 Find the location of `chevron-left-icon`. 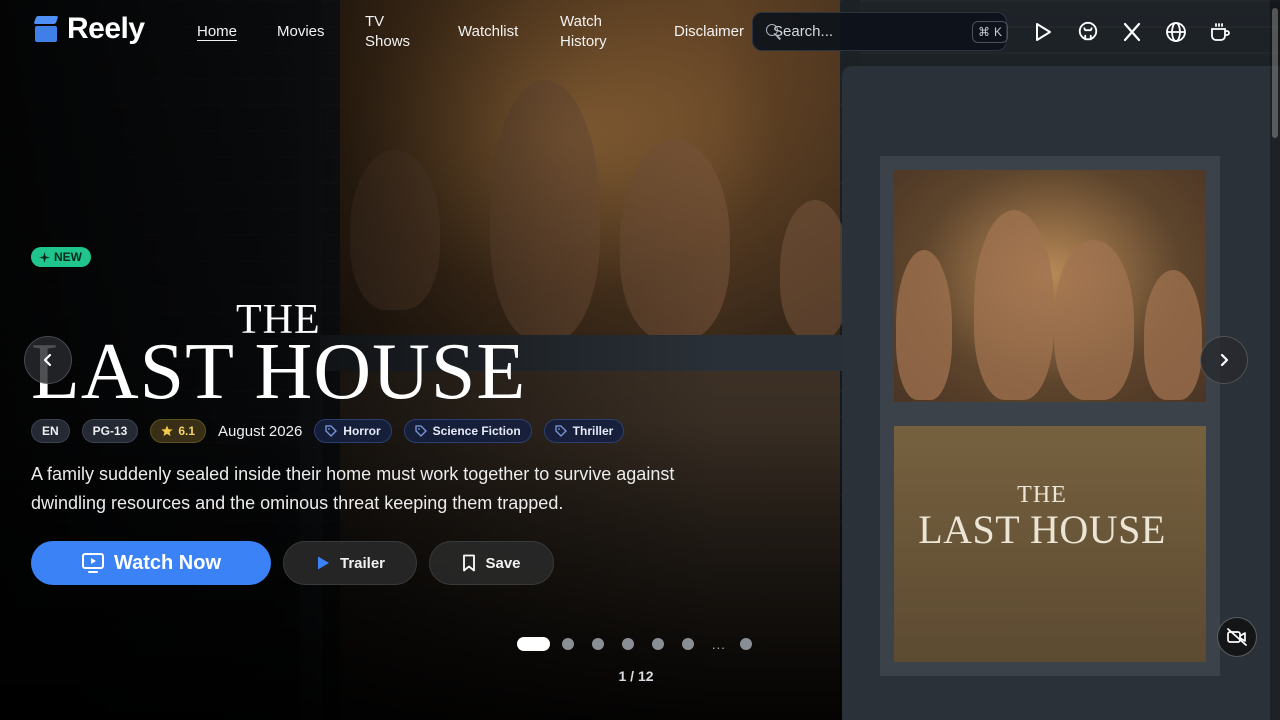

chevron-left-icon is located at coordinates (47, 360).